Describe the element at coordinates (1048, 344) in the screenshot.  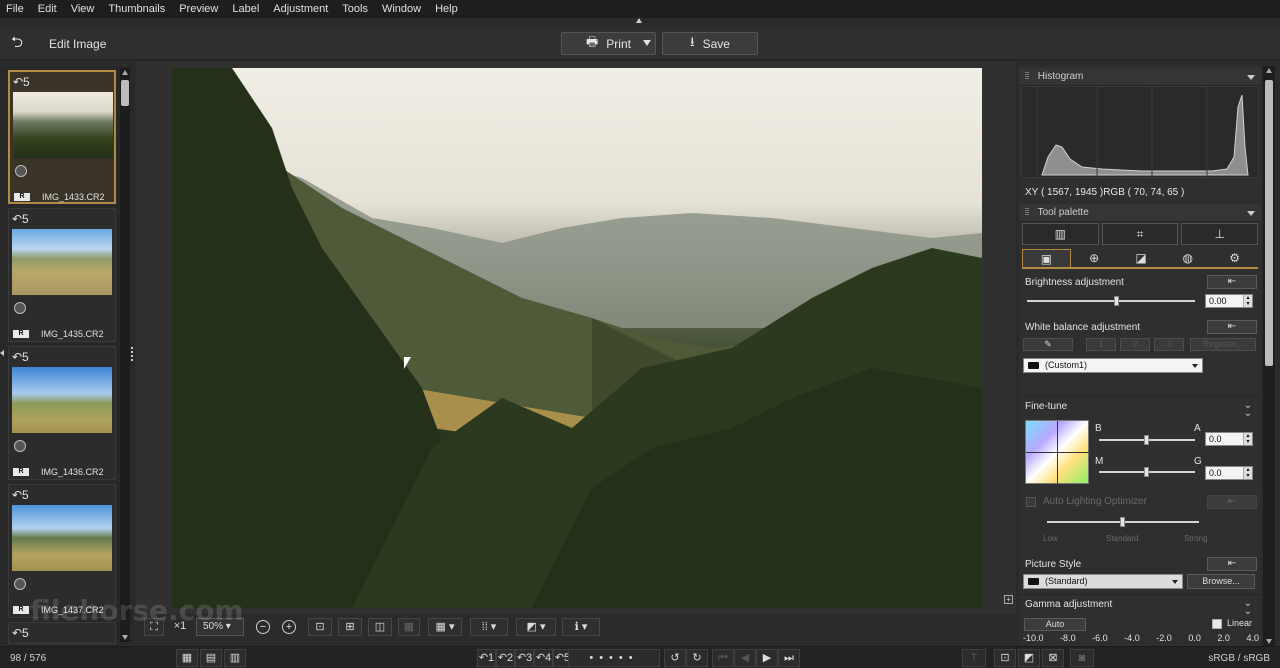
I see `eyedropper-button: ✎` at that location.